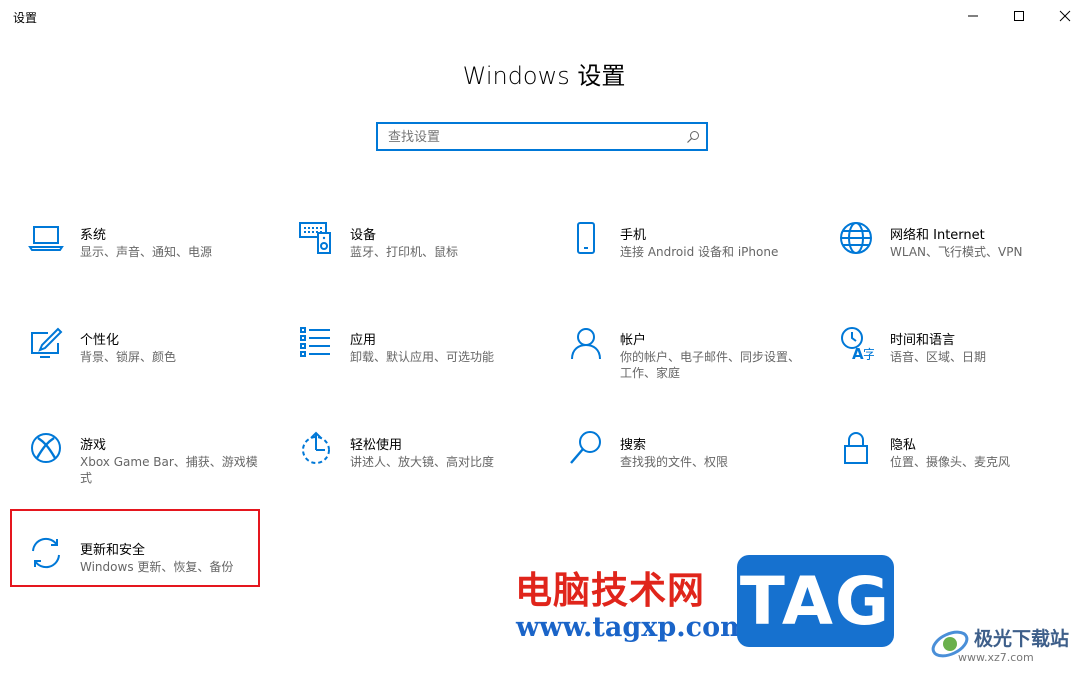  What do you see at coordinates (47, 342) in the screenshot?
I see `personalization-icon` at bounding box center [47, 342].